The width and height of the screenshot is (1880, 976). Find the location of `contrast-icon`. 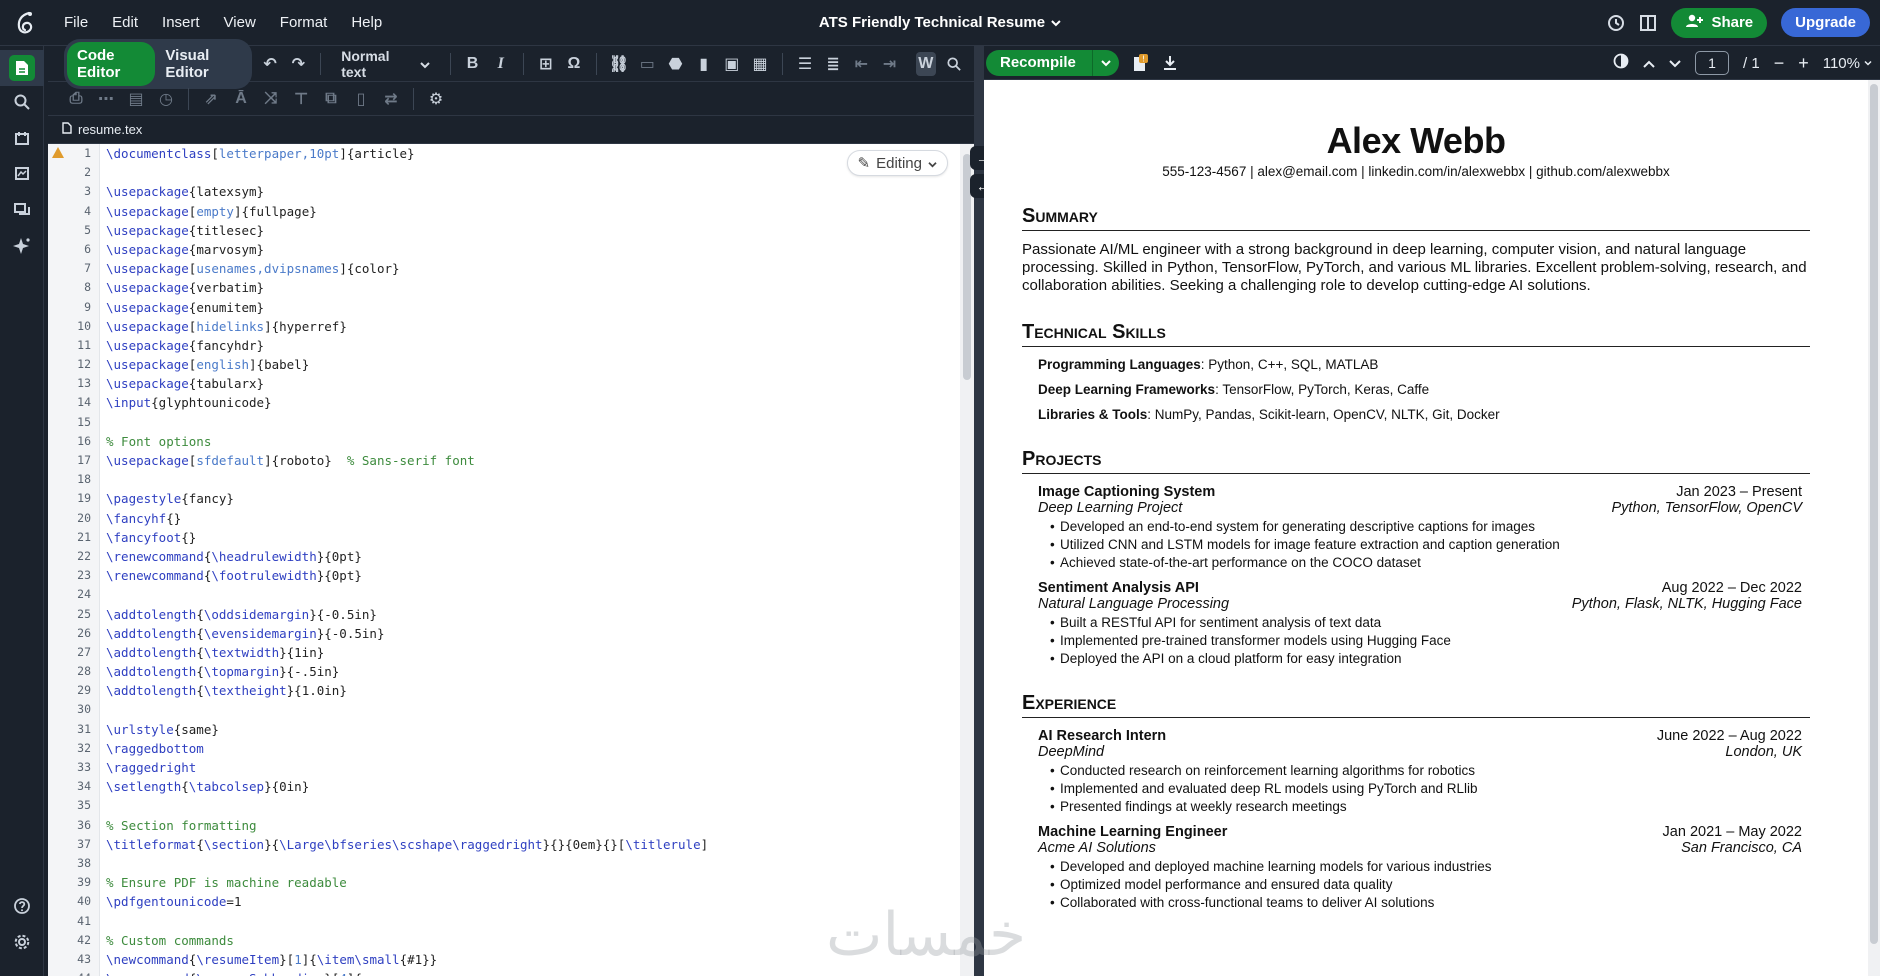

contrast-icon is located at coordinates (1621, 63).